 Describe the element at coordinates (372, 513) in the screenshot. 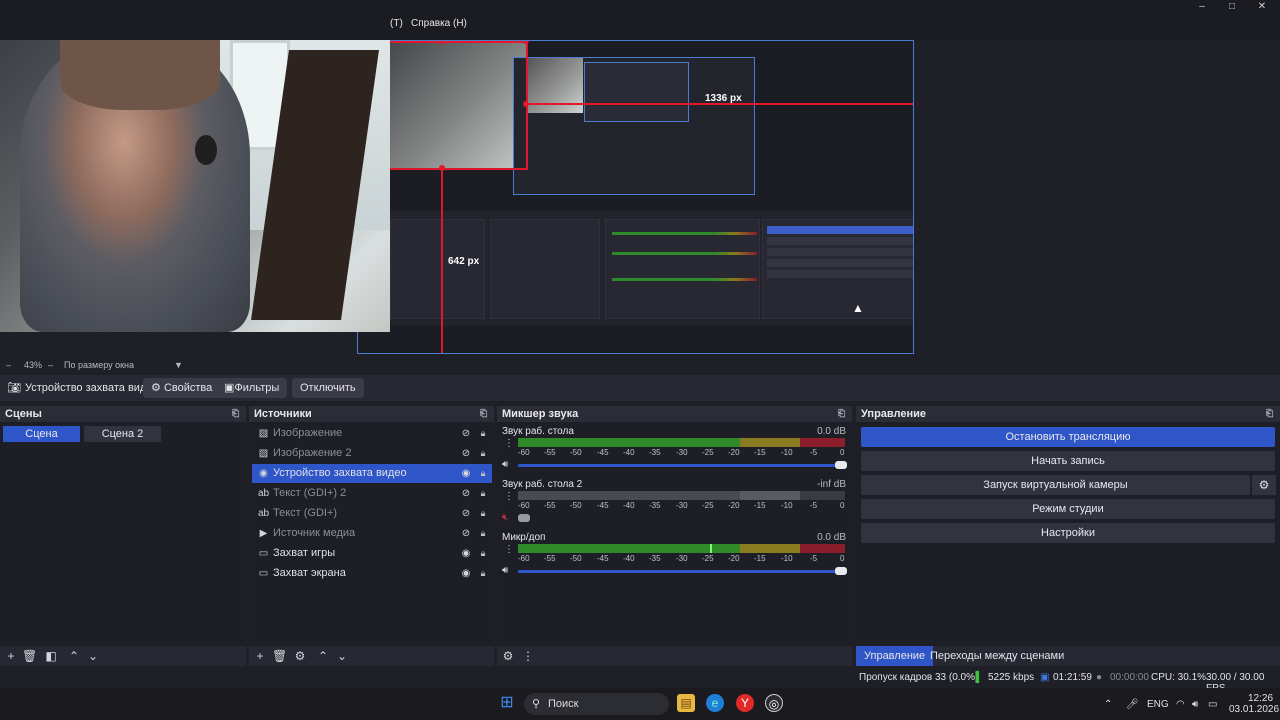

I see `source-item: ab Текст (GDI+) ⊘ 🔒︎` at that location.